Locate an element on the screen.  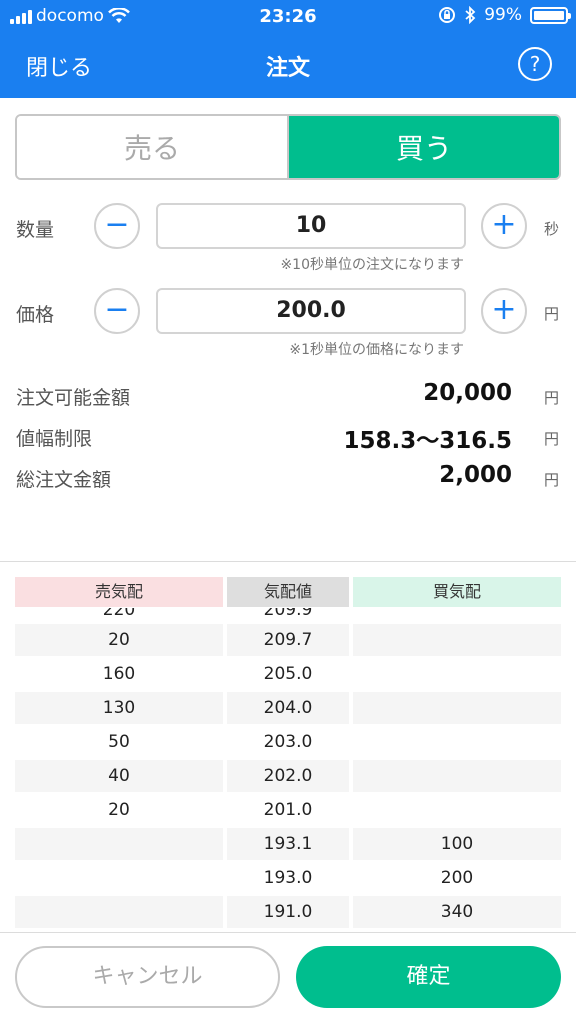
board-sell-qty: 40 is located at coordinates (119, 776).